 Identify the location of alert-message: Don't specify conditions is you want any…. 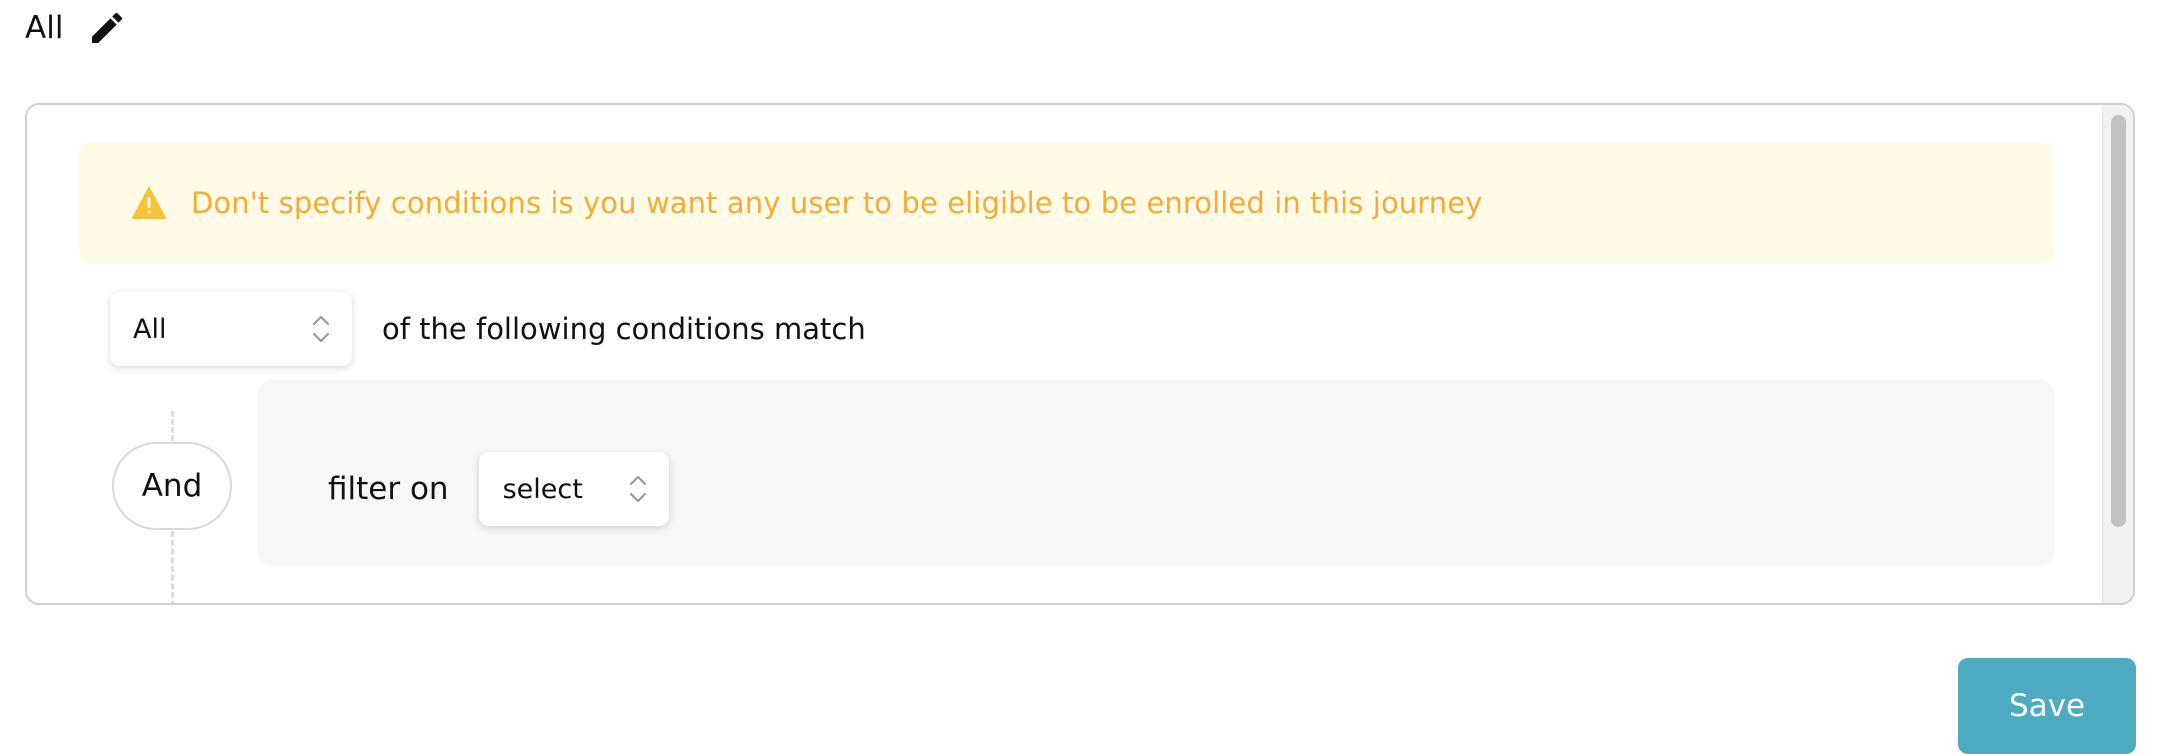
(837, 203).